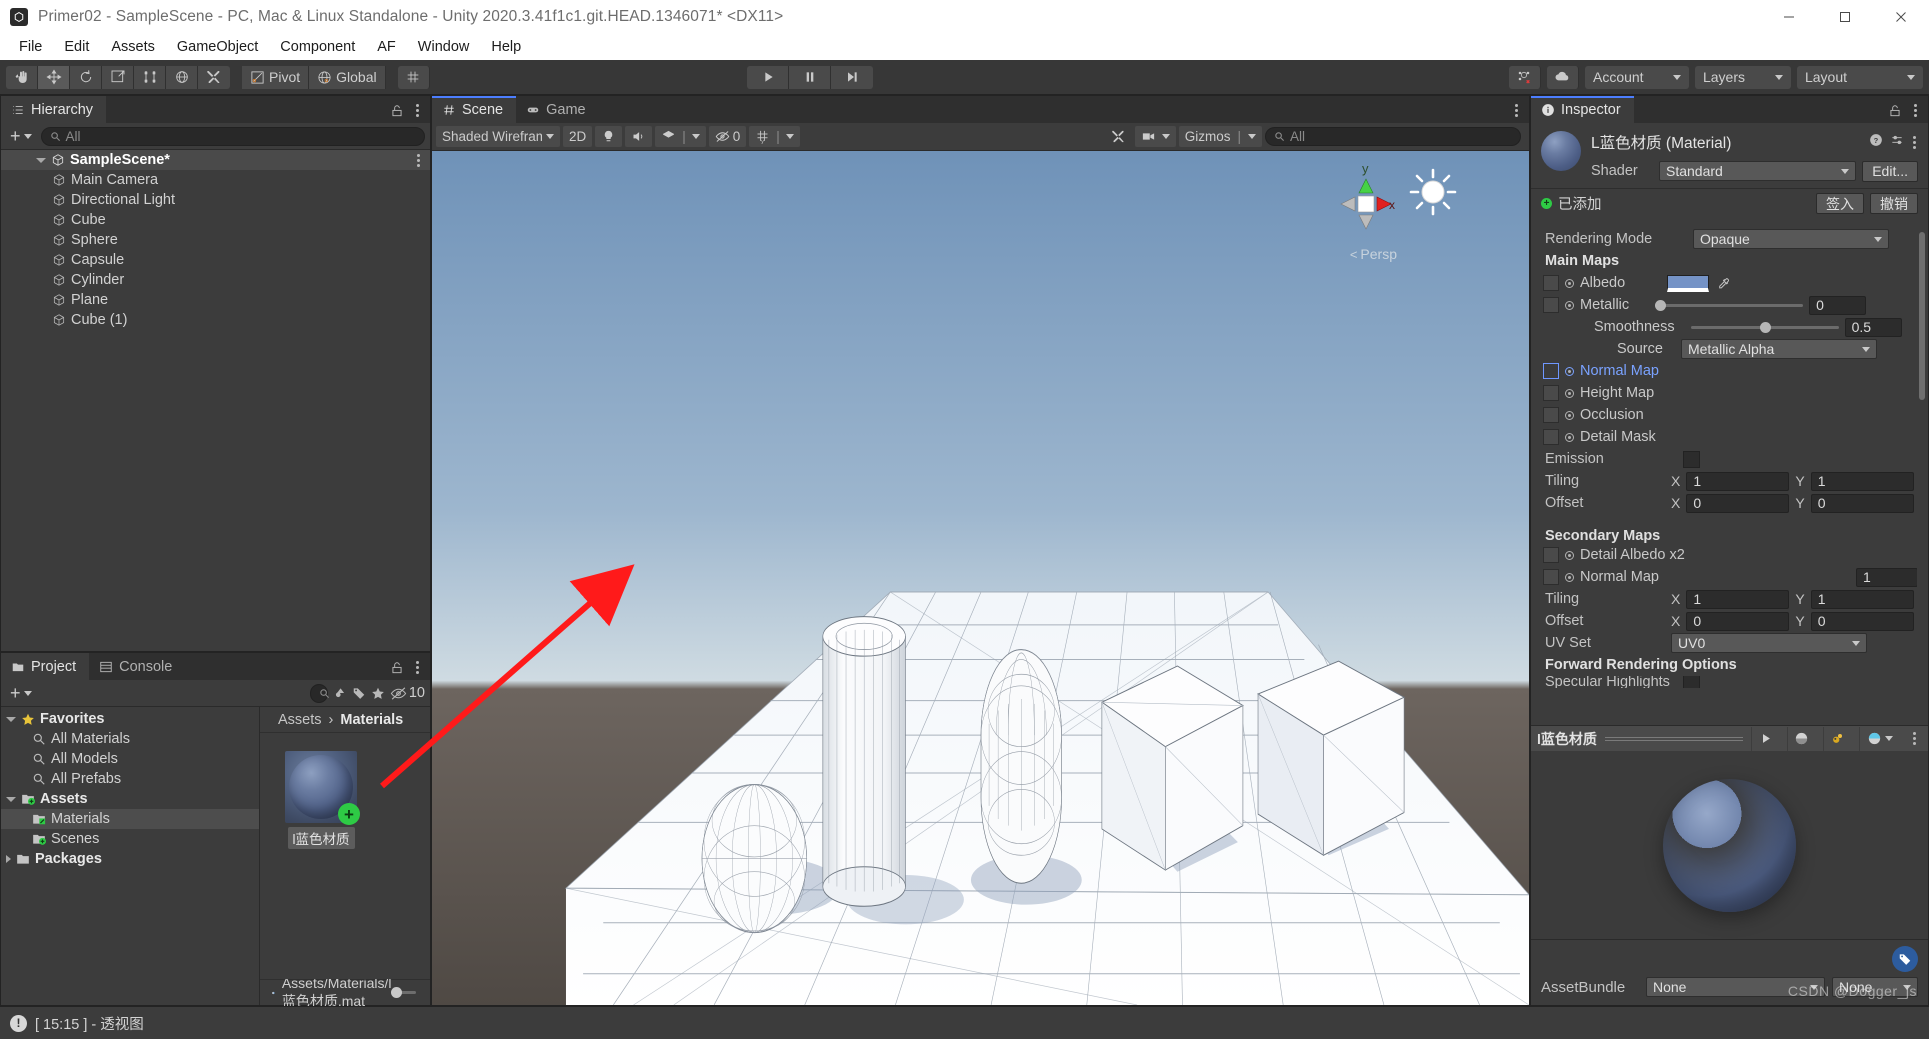  What do you see at coordinates (810, 77) in the screenshot?
I see `pause-button` at bounding box center [810, 77].